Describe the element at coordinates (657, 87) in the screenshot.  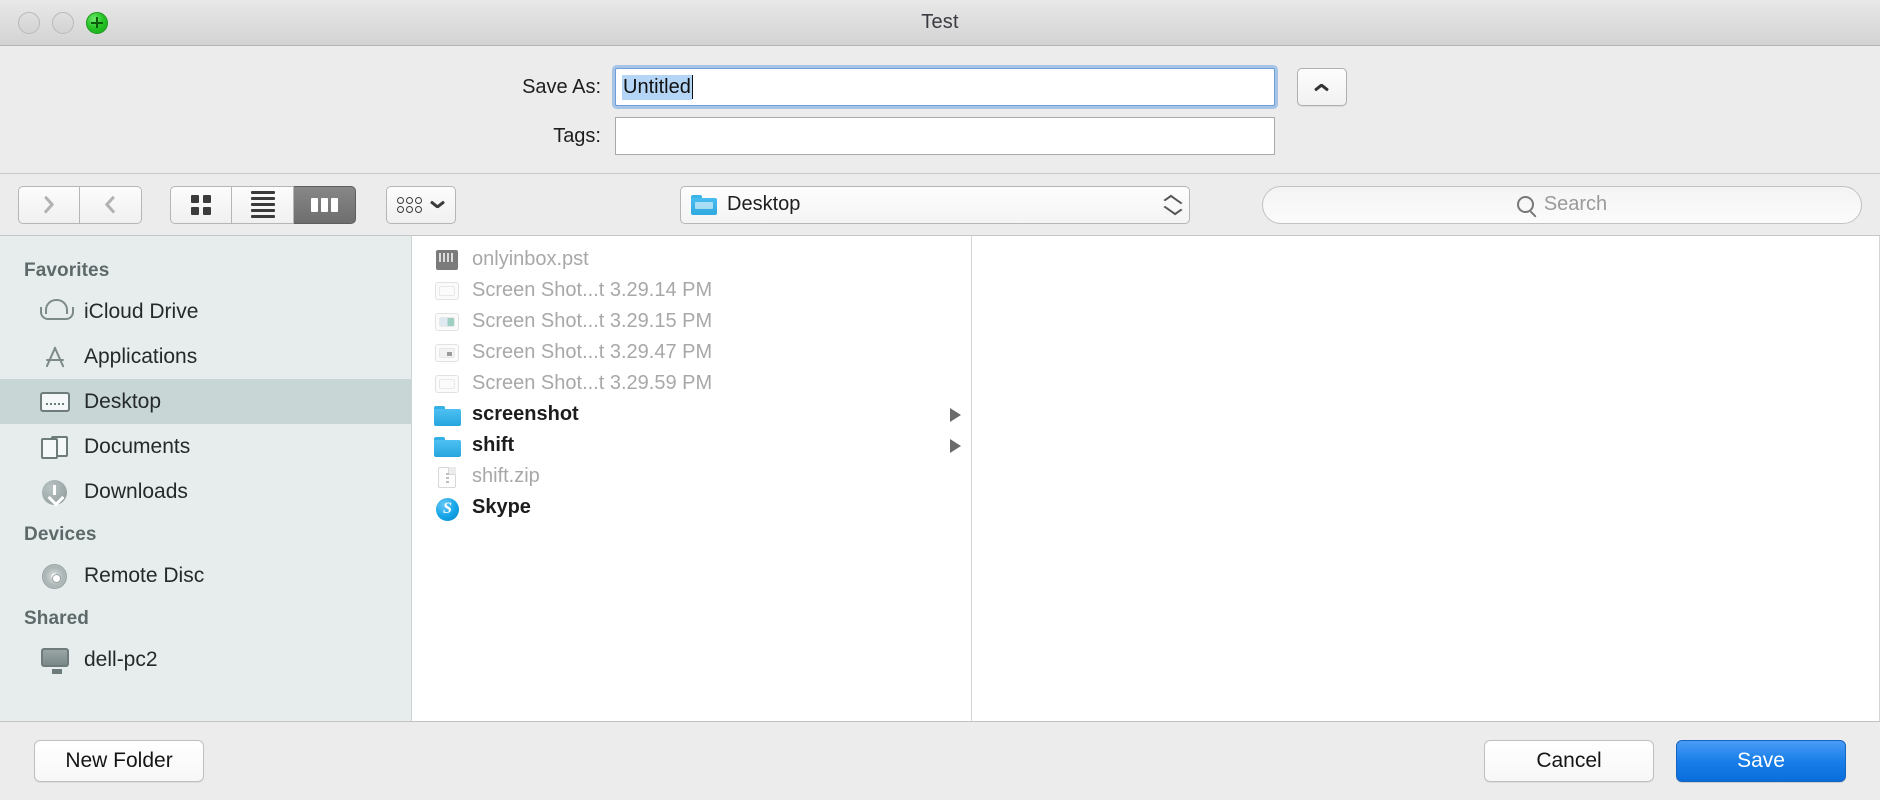
I see `save-as-value: Untitled` at that location.